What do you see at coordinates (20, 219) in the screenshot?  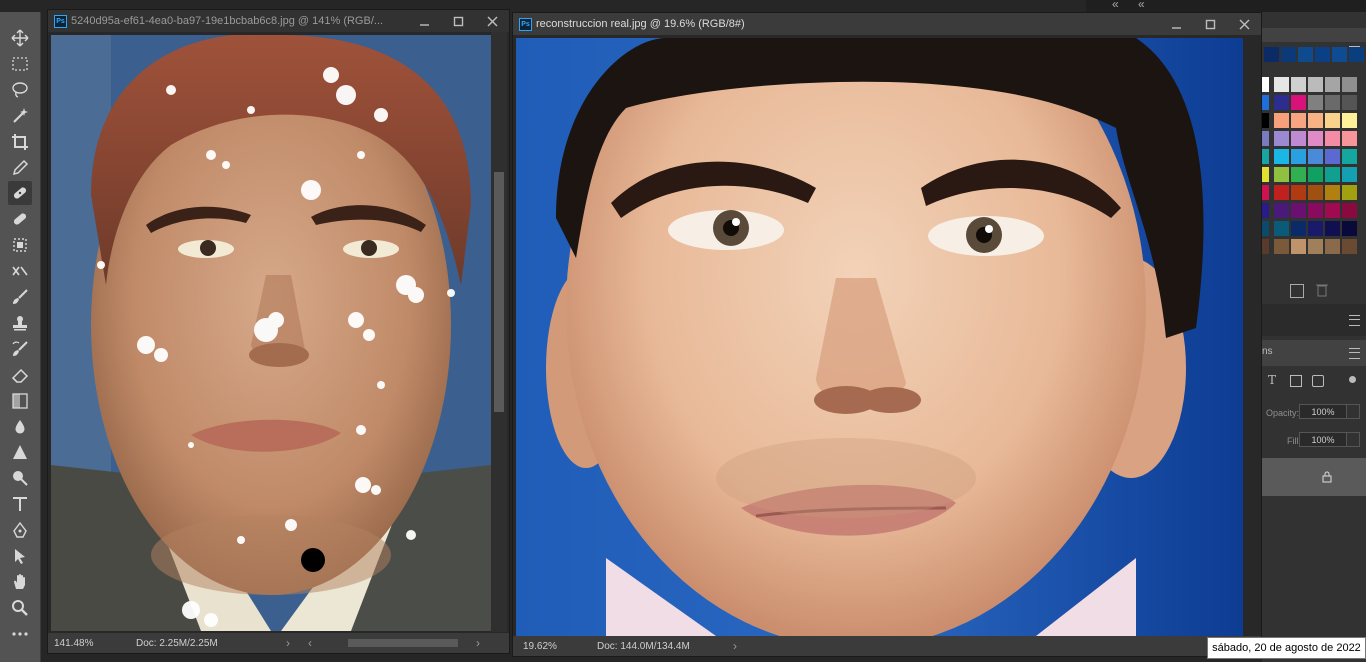 I see `patch-tool` at bounding box center [20, 219].